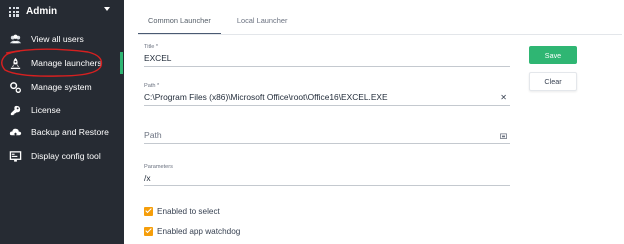 This screenshot has width=624, height=244. I want to click on sidebar-item-manage-launchers: Manage launchers, so click(62, 63).